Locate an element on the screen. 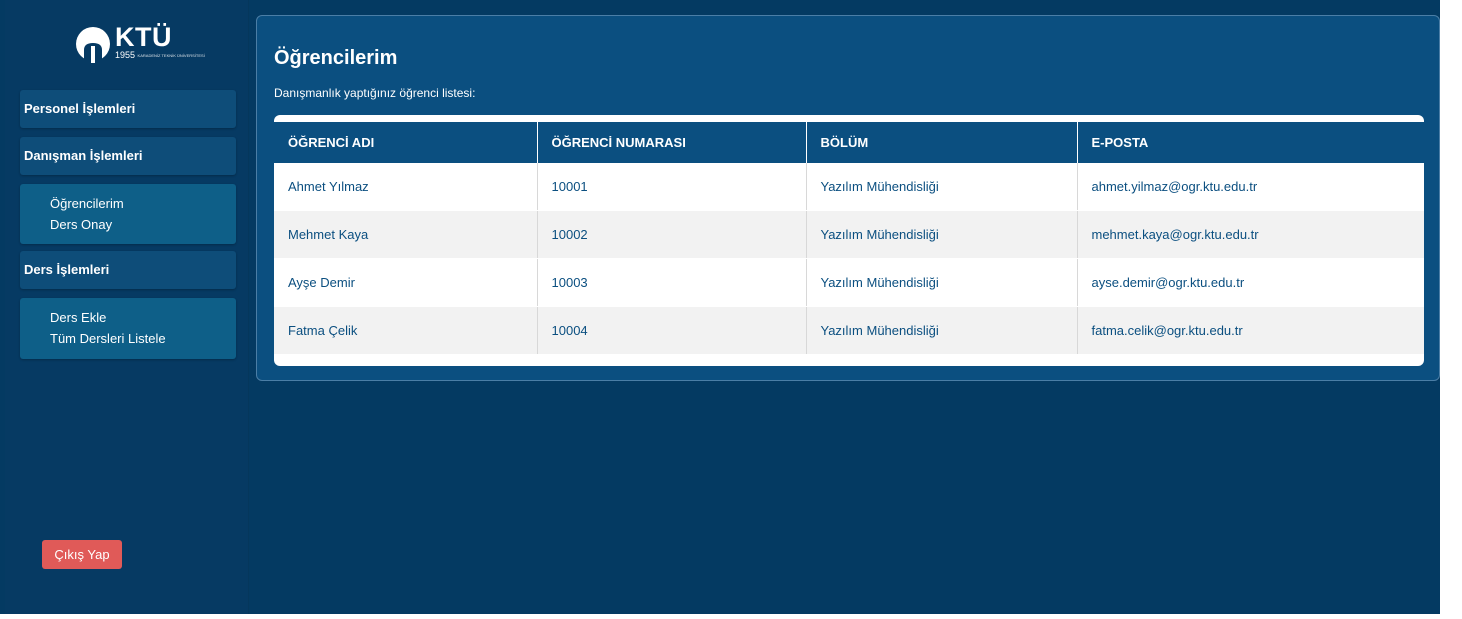  cell-email: ahmet.yilmaz@ogr.ktu.edu.tr is located at coordinates (1250, 187).